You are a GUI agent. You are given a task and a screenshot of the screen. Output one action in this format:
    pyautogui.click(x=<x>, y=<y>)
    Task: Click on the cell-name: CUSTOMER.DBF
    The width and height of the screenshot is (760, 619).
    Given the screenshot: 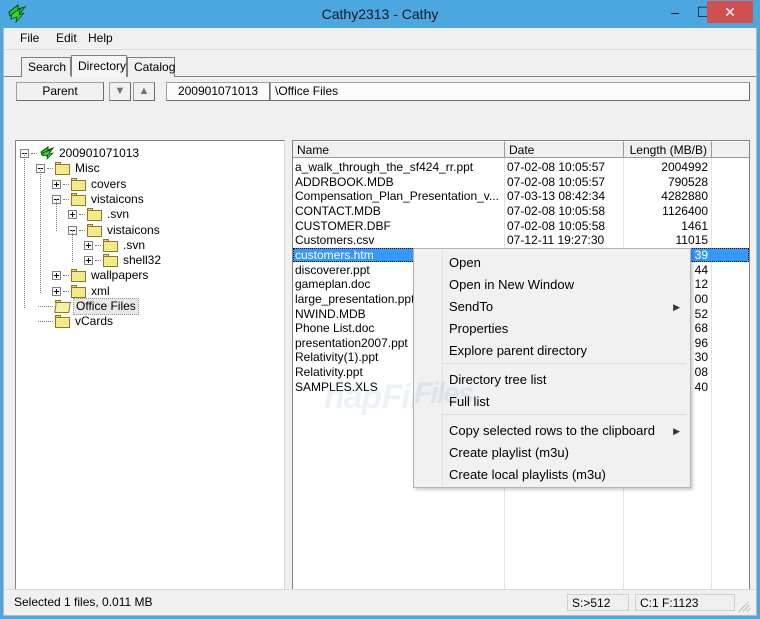 What is the action you would take?
    pyautogui.click(x=343, y=225)
    